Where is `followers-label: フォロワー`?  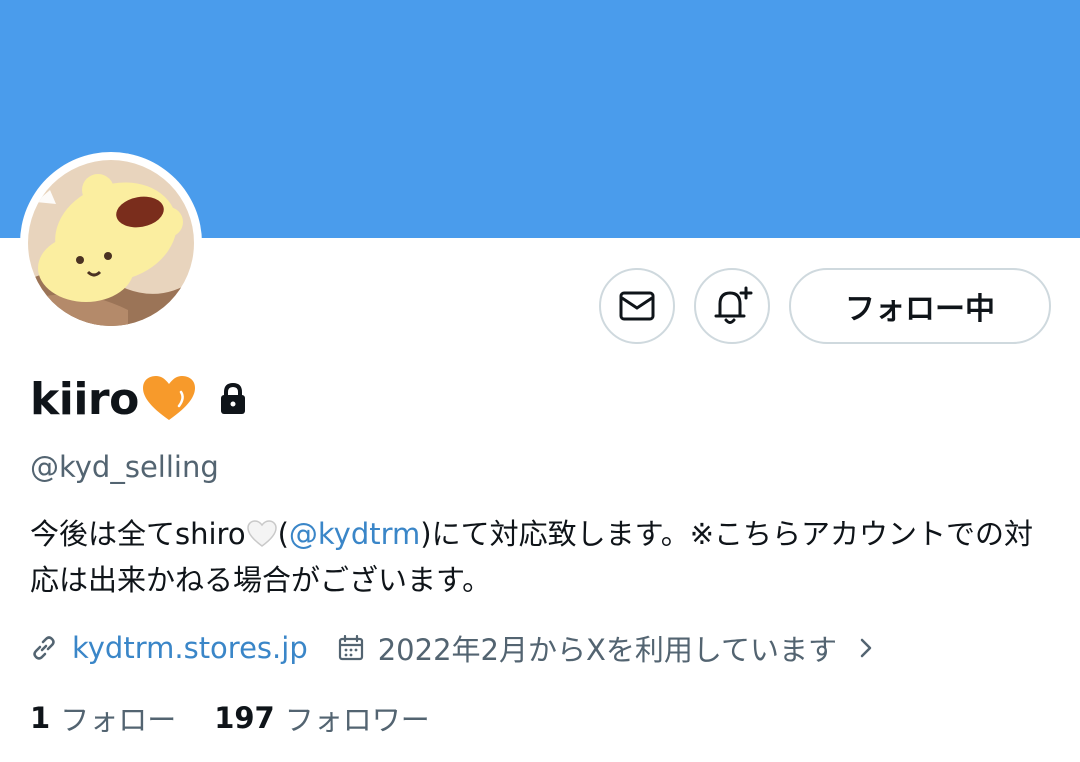 followers-label: フォロワー is located at coordinates (357, 720).